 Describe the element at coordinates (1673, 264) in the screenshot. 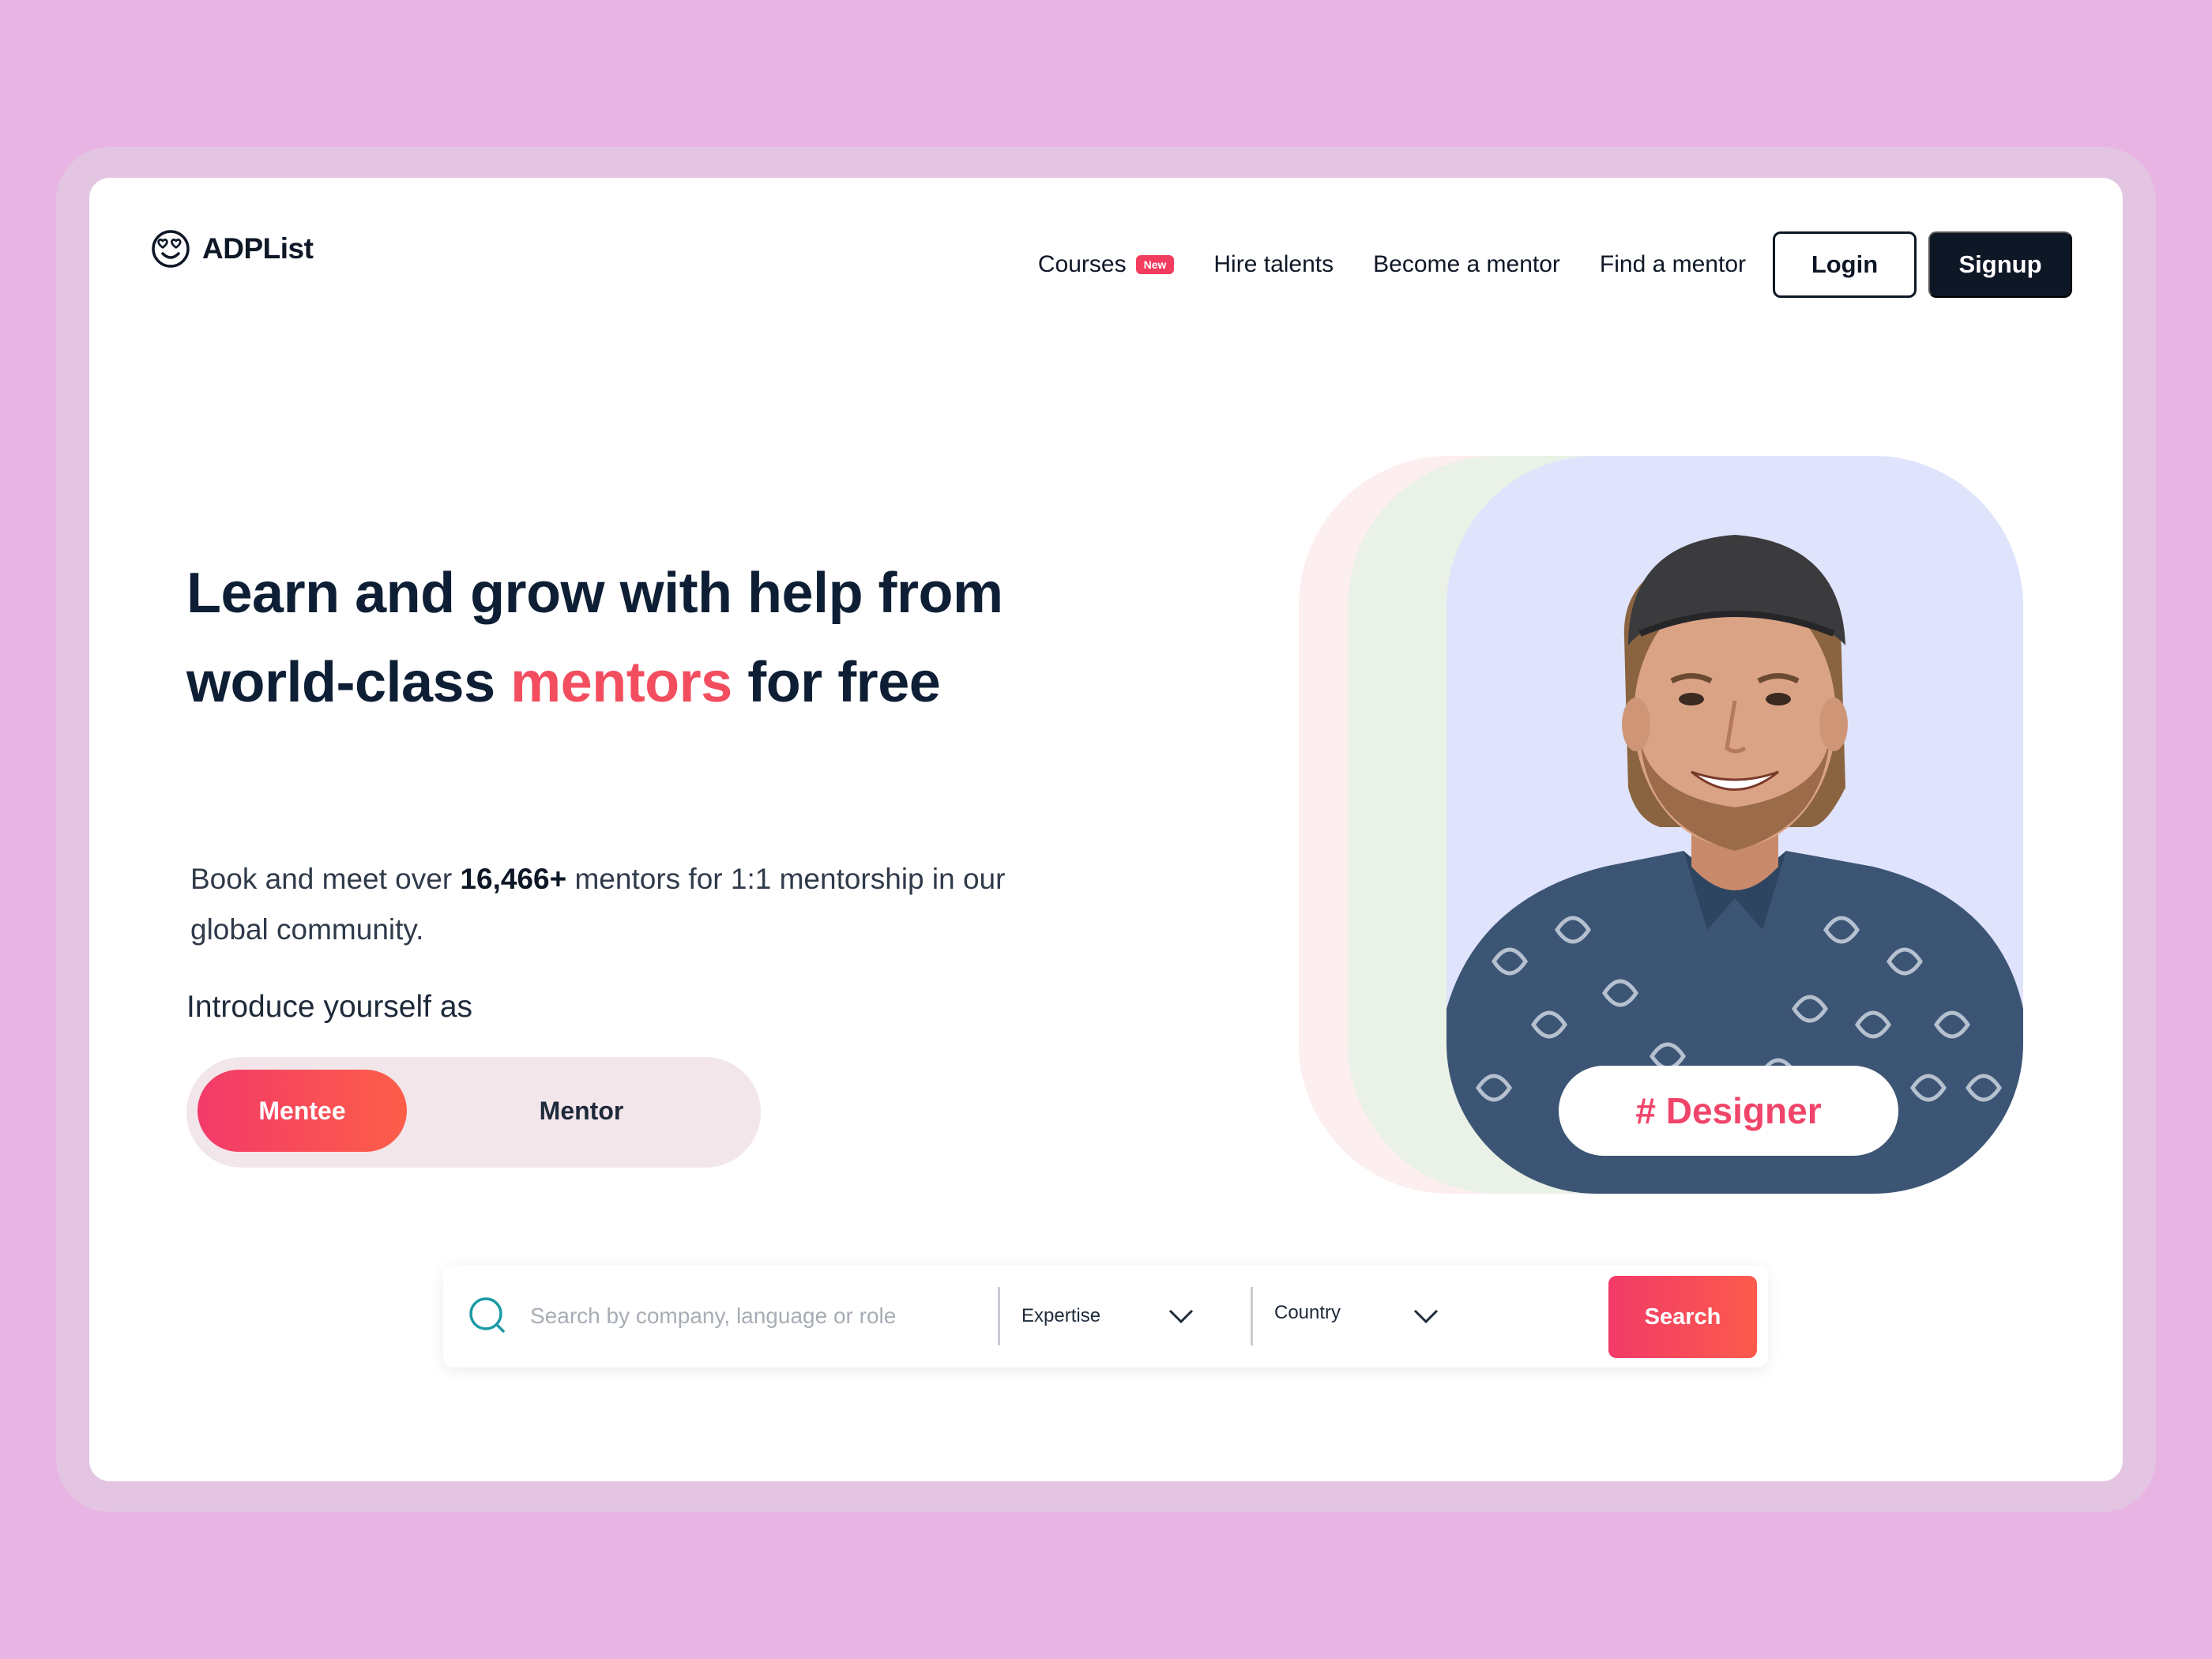

I see `nav-link-find-mentor: Find a mentor` at that location.